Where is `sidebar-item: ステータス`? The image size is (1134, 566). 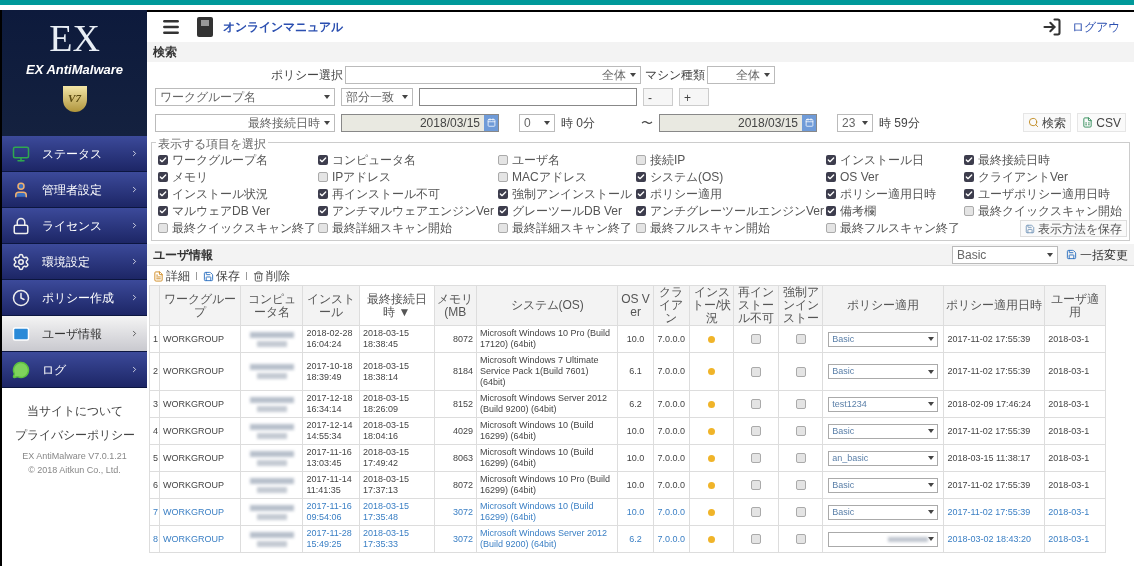 sidebar-item: ステータス is located at coordinates (74, 154).